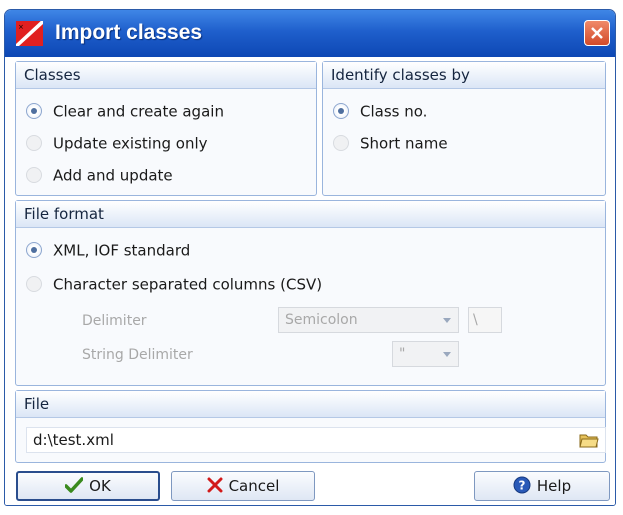 This screenshot has width=623, height=515. I want to click on radio-label: Clear and create again, so click(138, 111).